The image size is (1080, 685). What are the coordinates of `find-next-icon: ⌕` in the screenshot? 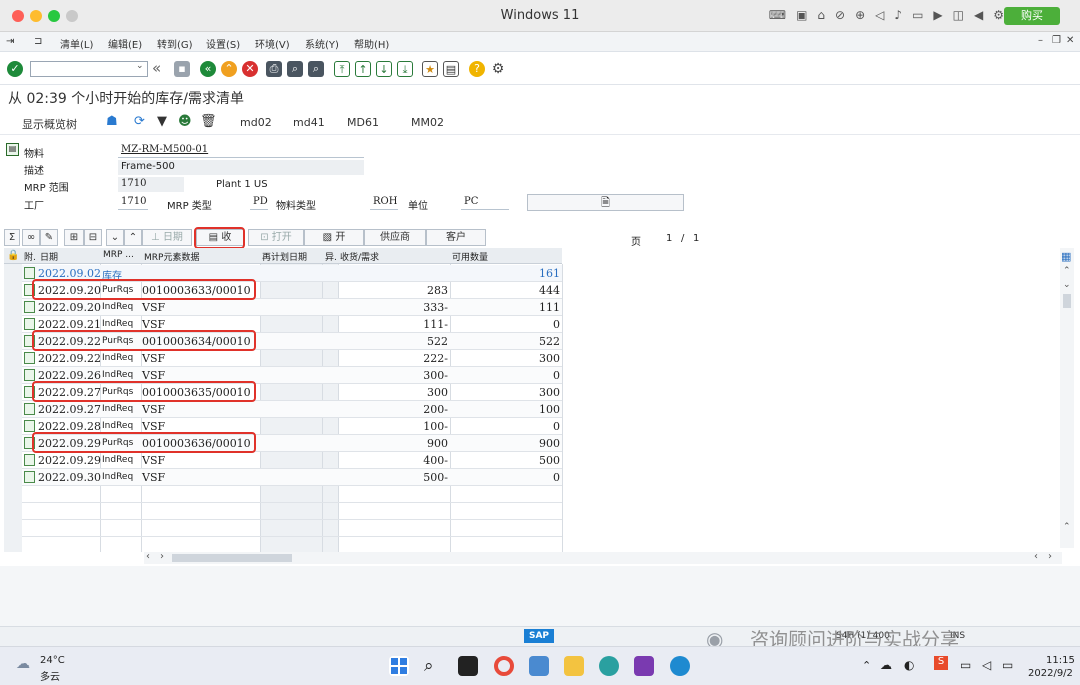 It's located at (316, 69).